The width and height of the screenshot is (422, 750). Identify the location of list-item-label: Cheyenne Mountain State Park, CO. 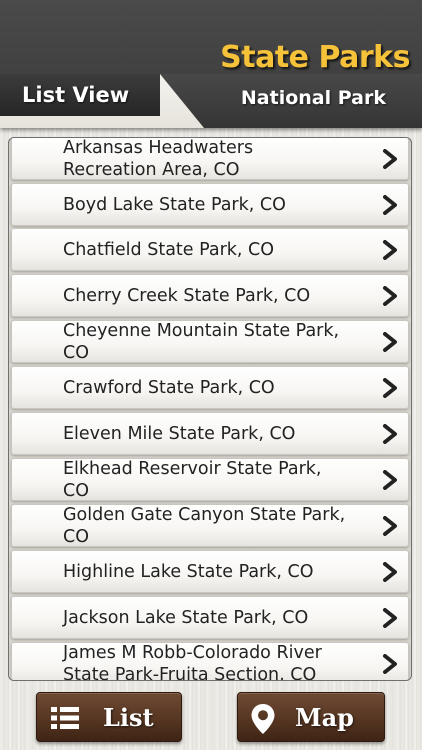
(201, 341).